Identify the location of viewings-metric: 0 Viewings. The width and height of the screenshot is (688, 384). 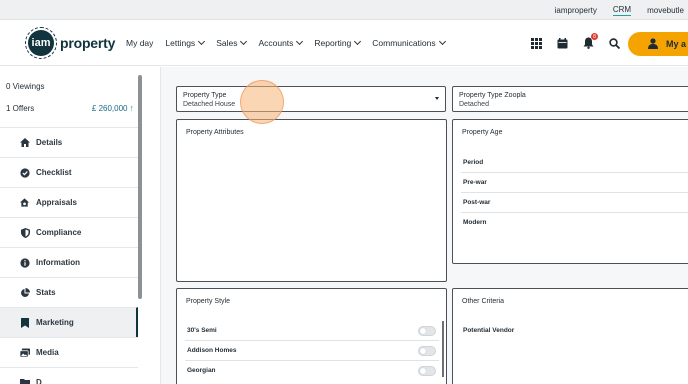
(69, 86).